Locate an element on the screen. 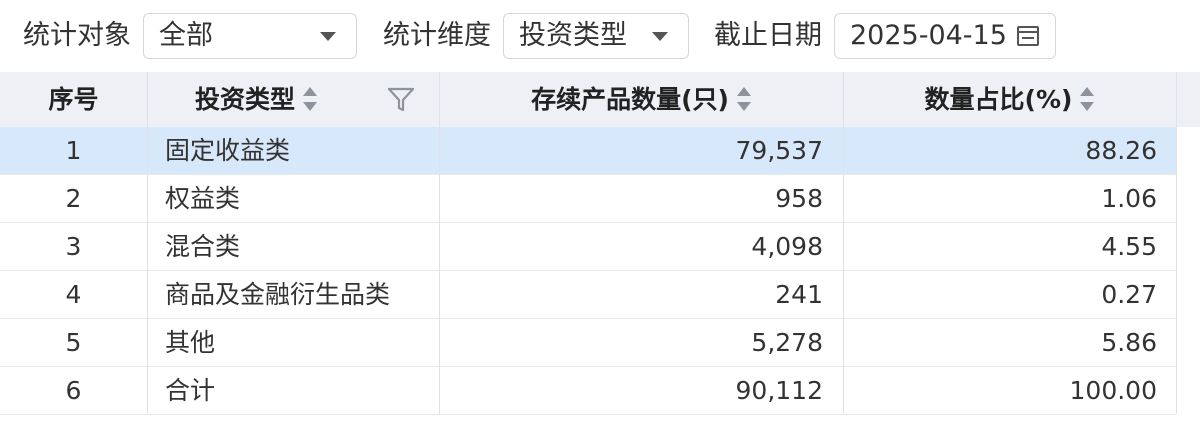 The height and width of the screenshot is (432, 1200). date-picker: 2025-04-15 is located at coordinates (945, 36).